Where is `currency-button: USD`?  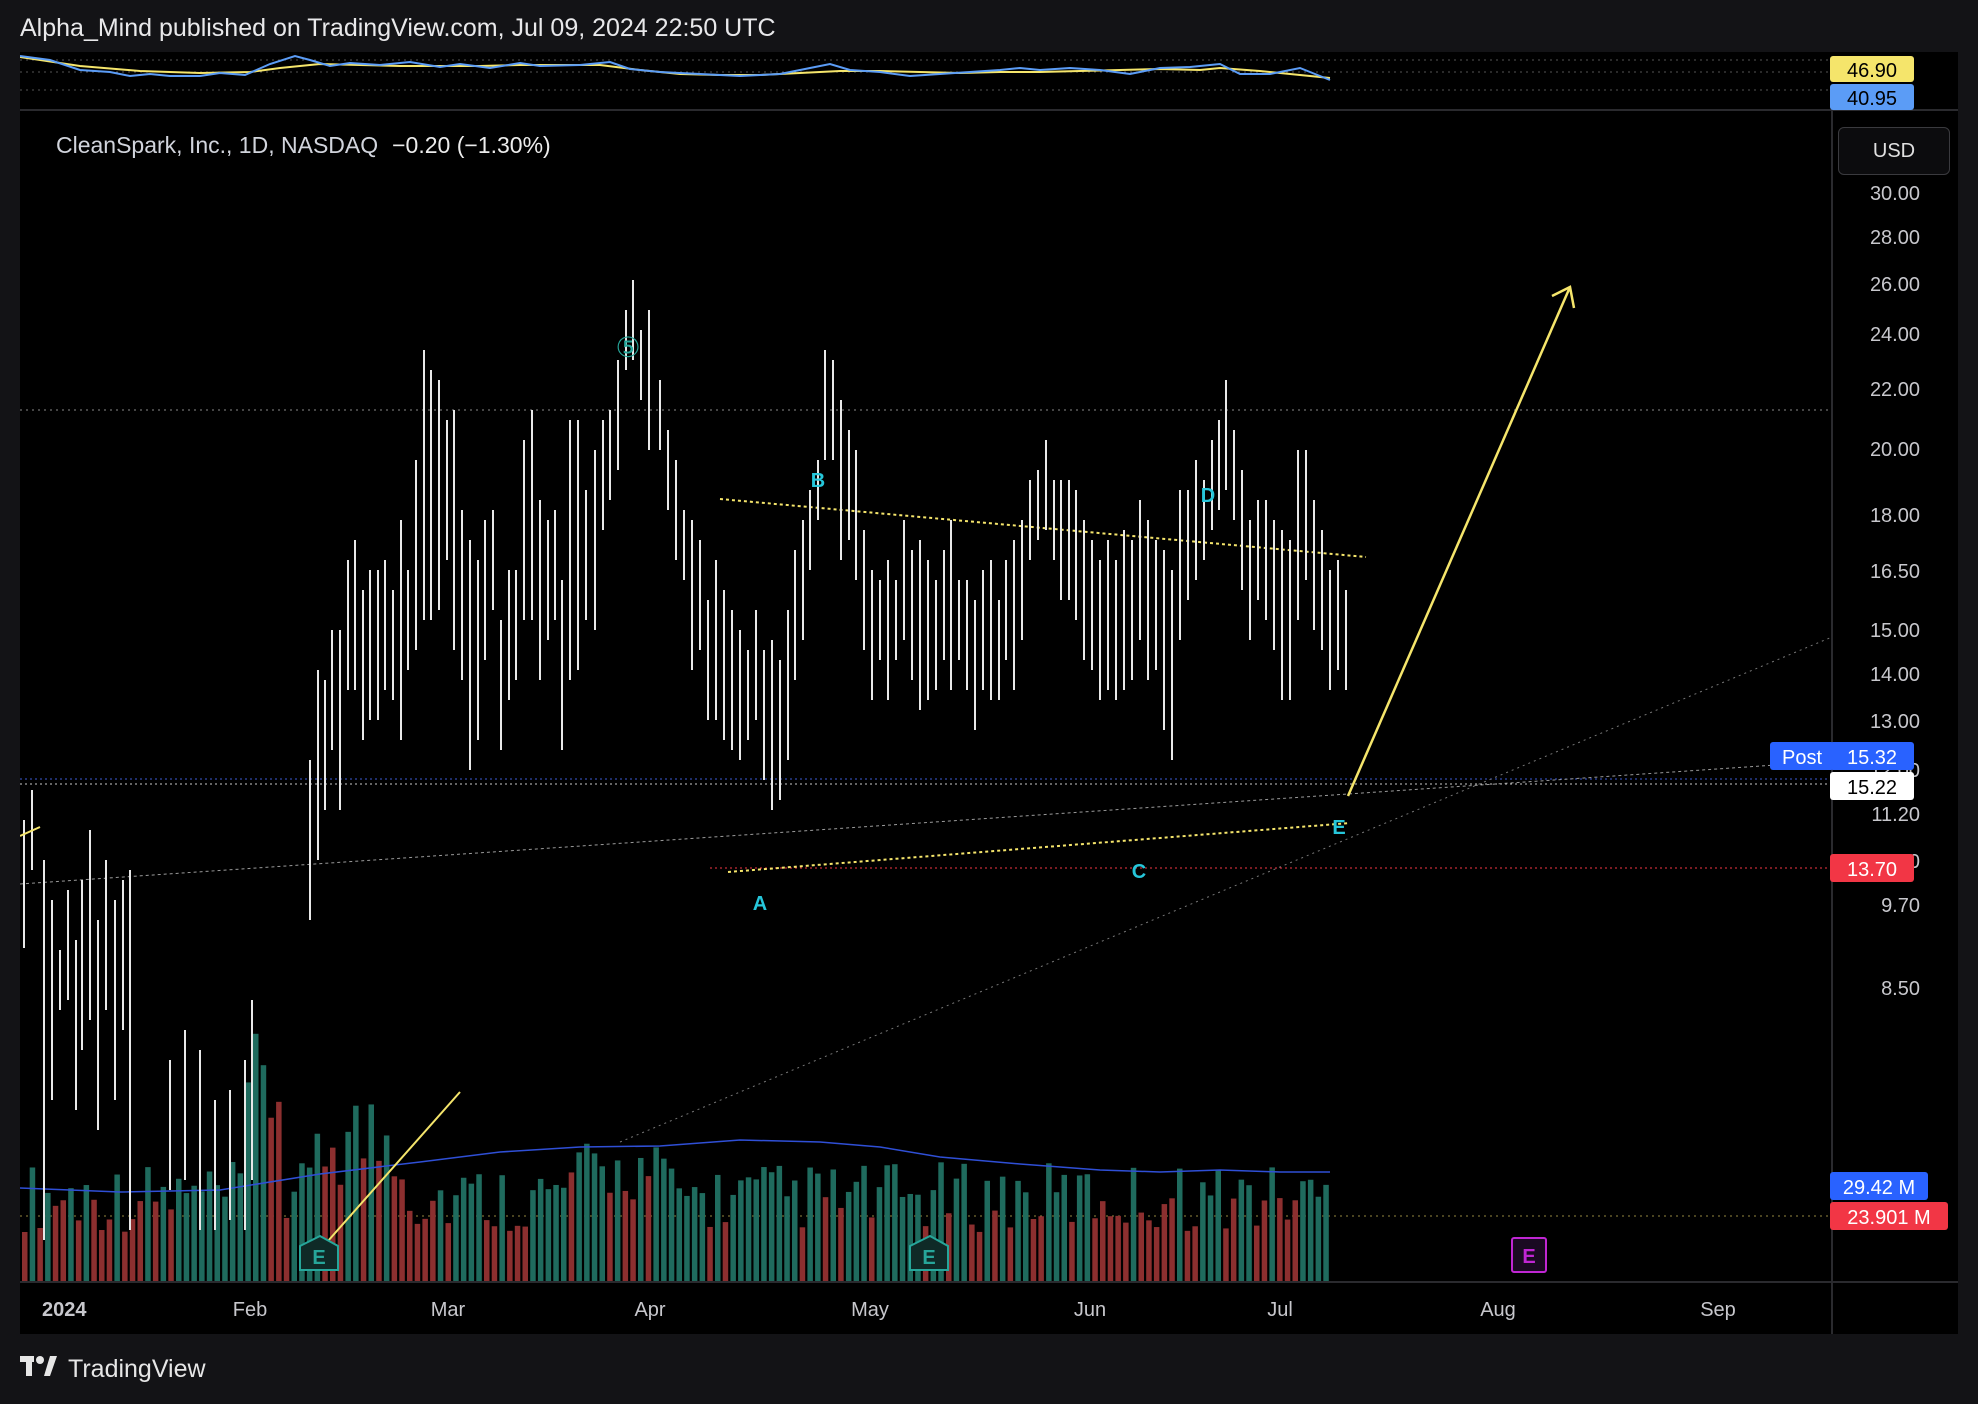
currency-button: USD is located at coordinates (1894, 151).